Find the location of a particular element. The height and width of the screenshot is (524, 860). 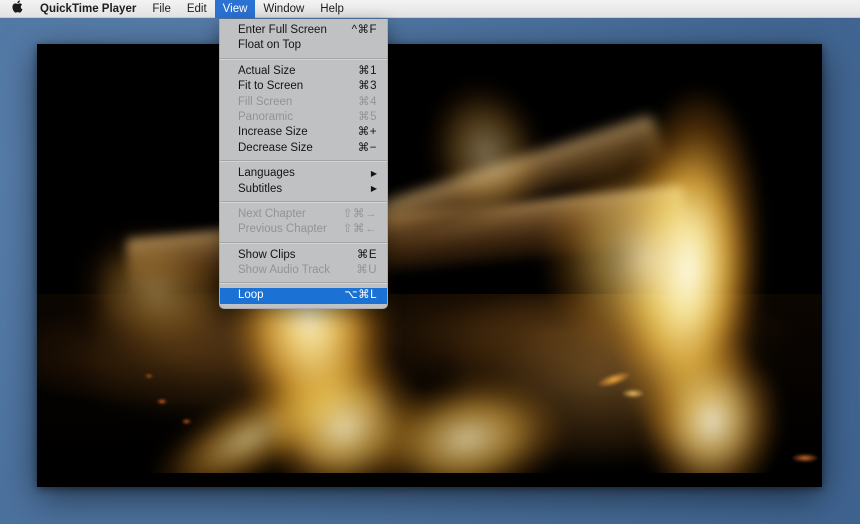

menu-item-label: Show Audio Track is located at coordinates (284, 270).